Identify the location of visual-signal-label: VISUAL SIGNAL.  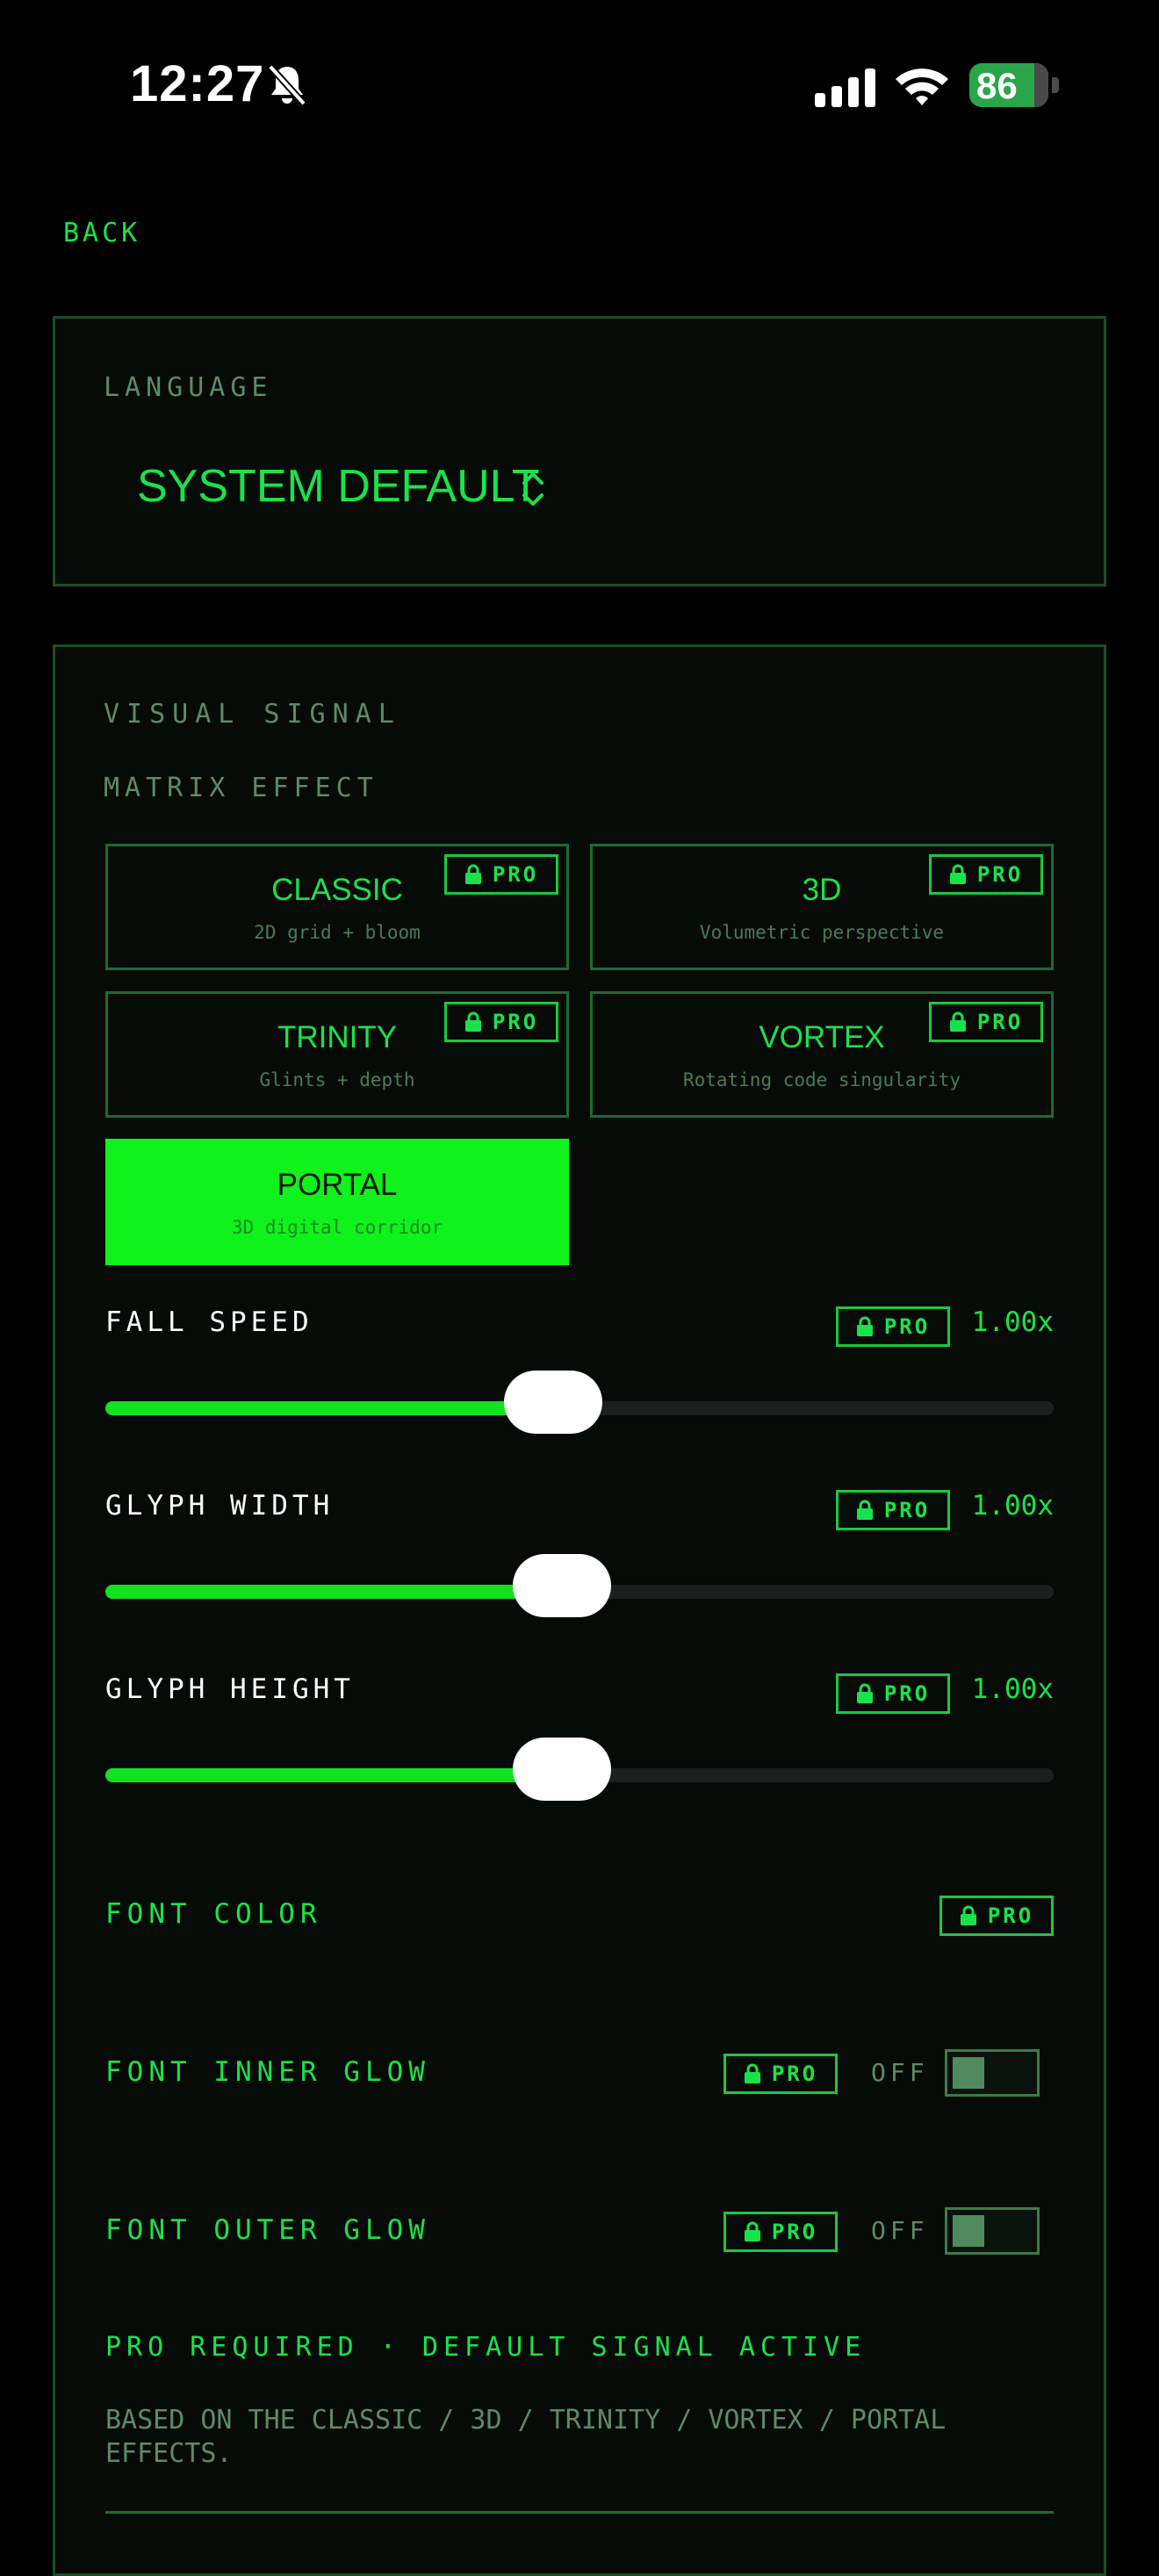
(252, 714).